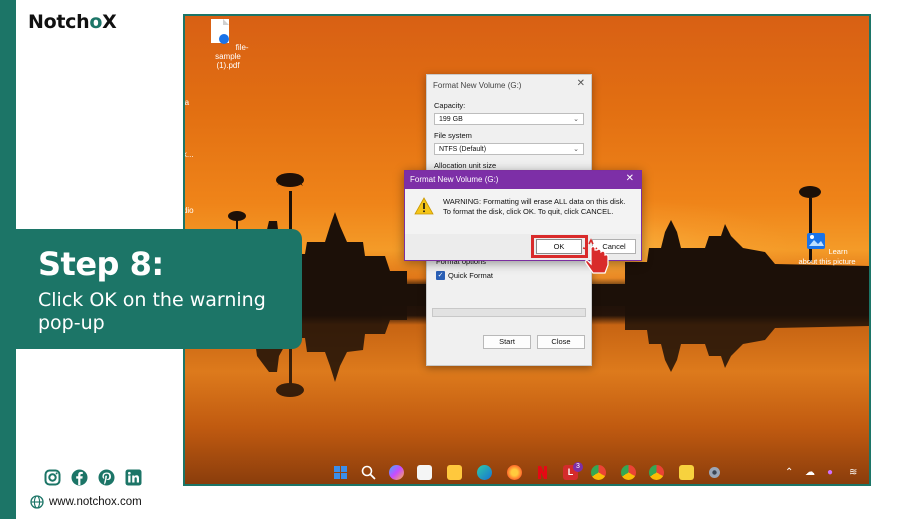 The width and height of the screenshot is (922, 519). I want to click on search-icon, so click(368, 472).